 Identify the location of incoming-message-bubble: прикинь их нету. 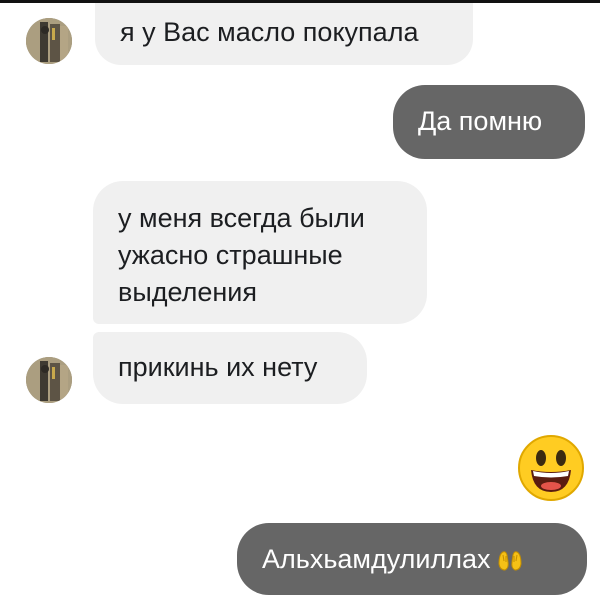
(230, 368).